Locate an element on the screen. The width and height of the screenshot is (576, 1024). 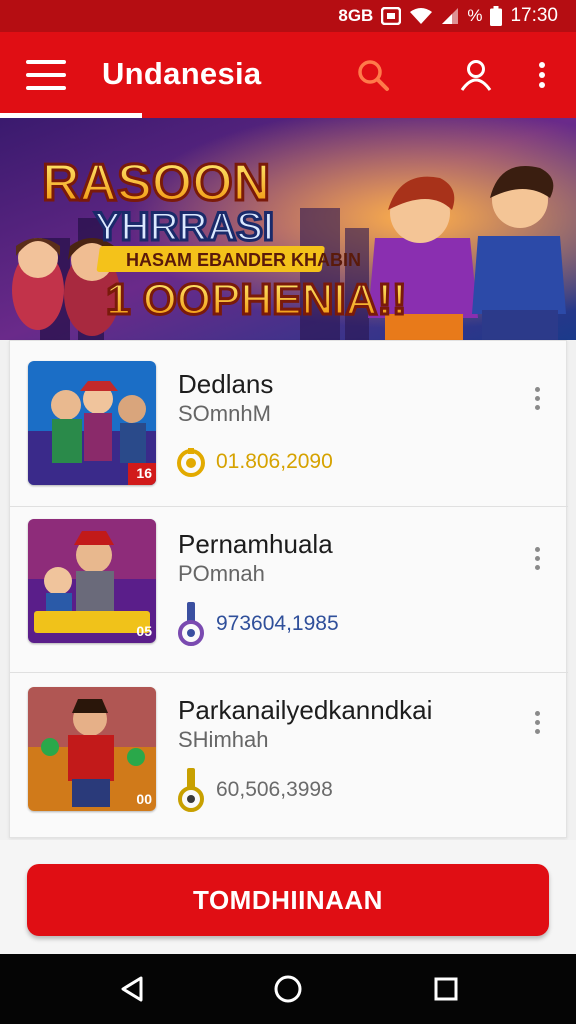
game-stat-value: 60,506,3998 is located at coordinates (274, 789).